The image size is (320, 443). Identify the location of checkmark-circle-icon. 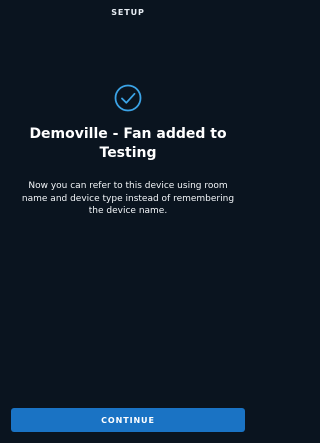
(128, 98).